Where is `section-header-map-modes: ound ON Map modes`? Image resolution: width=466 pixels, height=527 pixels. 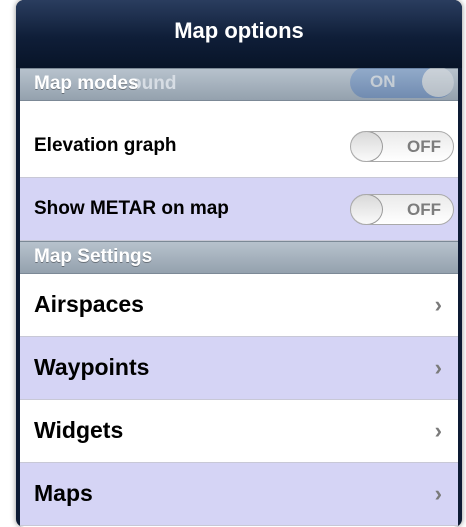
section-header-map-modes: ound ON Map modes is located at coordinates (239, 84).